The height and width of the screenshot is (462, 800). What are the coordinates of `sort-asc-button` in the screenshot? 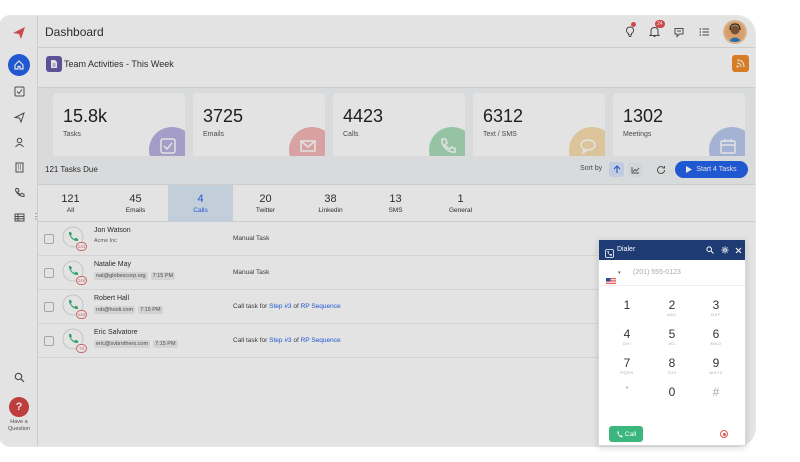 It's located at (616, 169).